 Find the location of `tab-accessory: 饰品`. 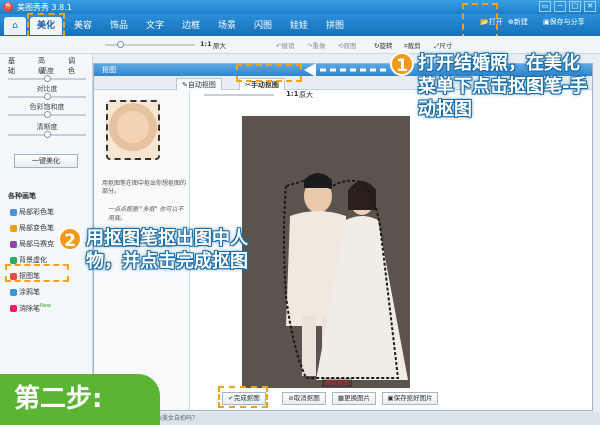

tab-accessory: 饰品 is located at coordinates (119, 26).